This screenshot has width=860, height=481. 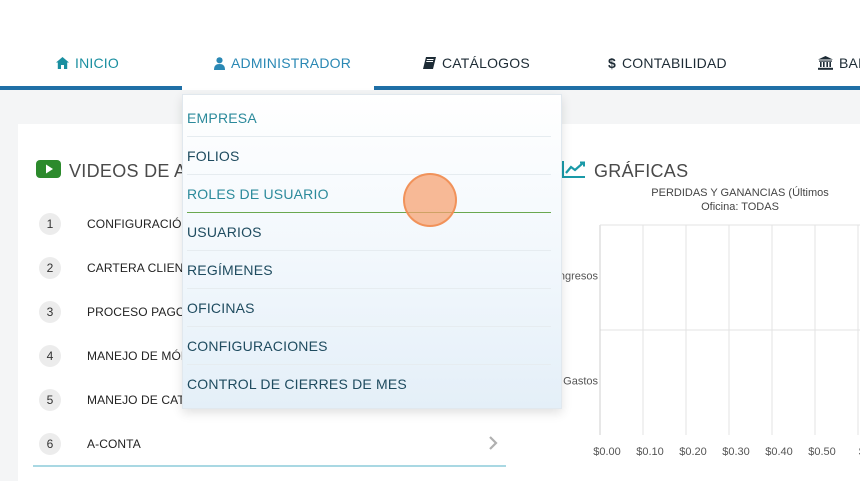 I want to click on video-number-badge: 1, so click(x=50, y=224).